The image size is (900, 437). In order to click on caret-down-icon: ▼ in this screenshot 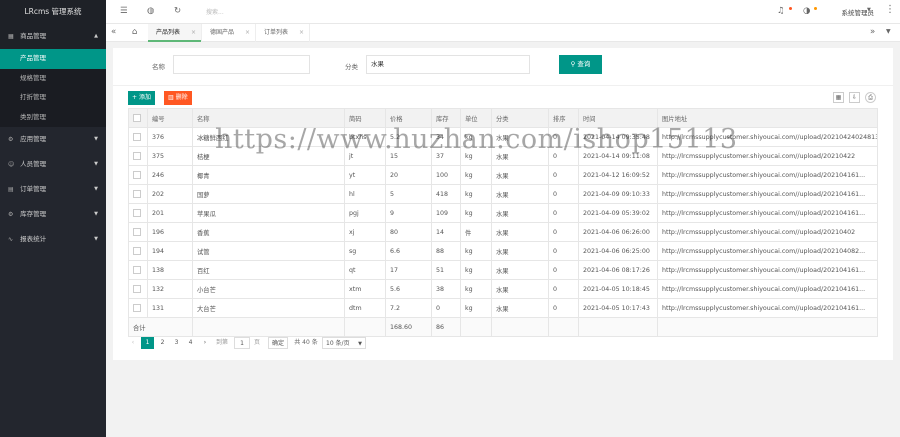, I will do `click(869, 10)`.